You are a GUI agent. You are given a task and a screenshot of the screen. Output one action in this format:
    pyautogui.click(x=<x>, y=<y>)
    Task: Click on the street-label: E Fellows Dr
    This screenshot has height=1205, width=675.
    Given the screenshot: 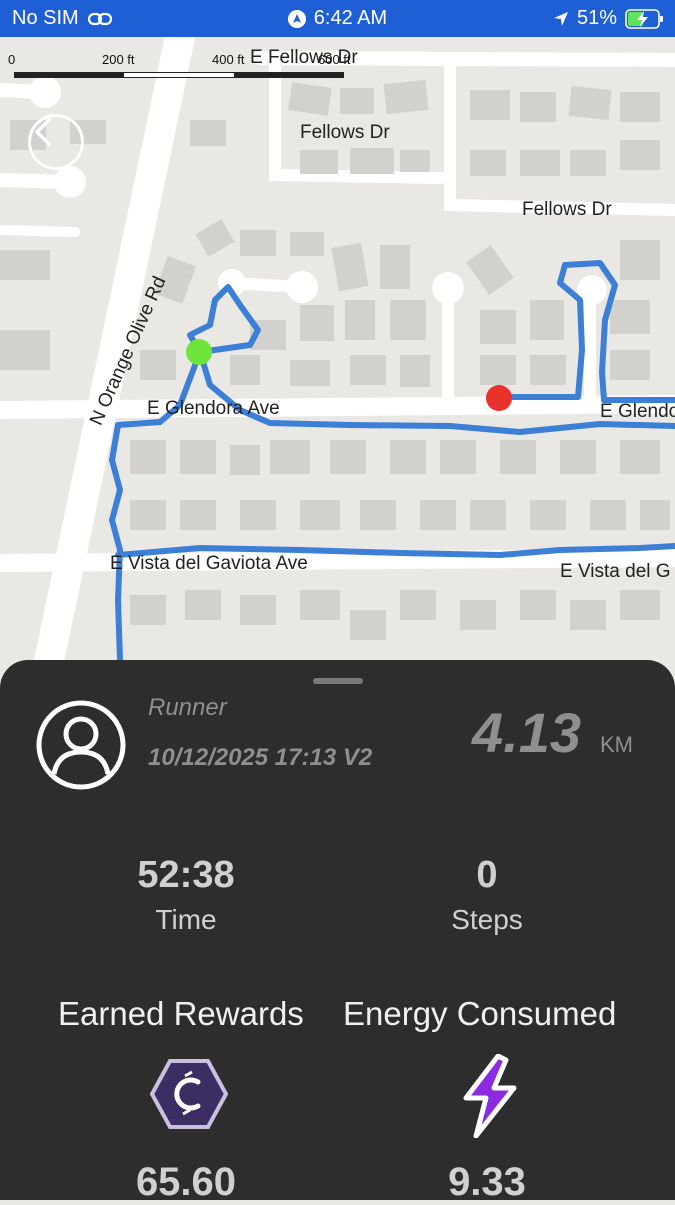 What is the action you would take?
    pyautogui.click(x=304, y=57)
    